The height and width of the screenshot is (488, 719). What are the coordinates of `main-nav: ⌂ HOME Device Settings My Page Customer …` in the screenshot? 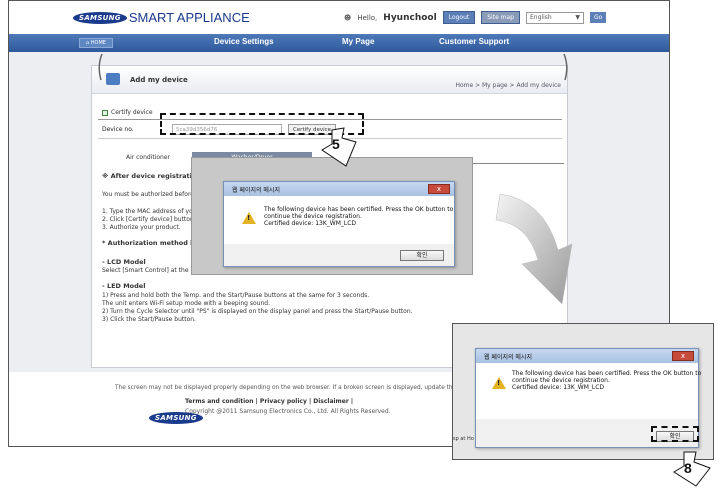 It's located at (339, 43).